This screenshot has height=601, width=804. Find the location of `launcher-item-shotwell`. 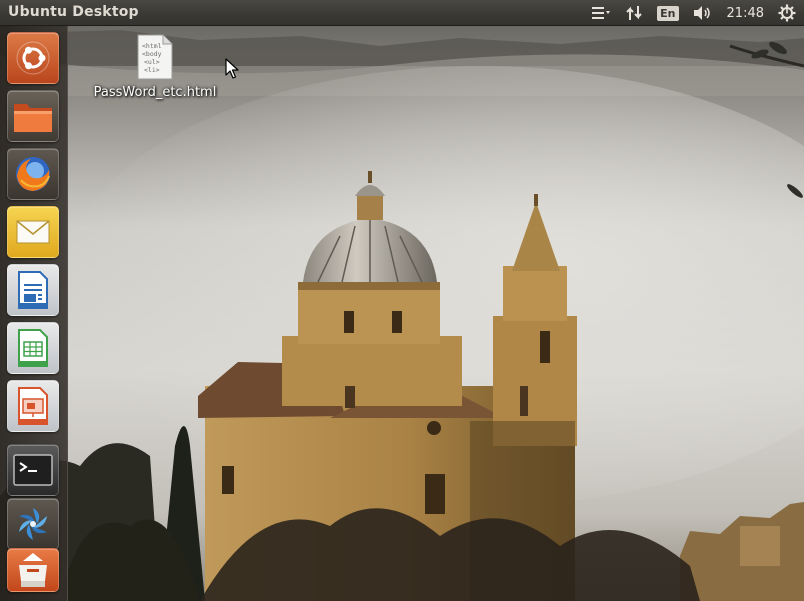

launcher-item-shotwell is located at coordinates (33, 524).